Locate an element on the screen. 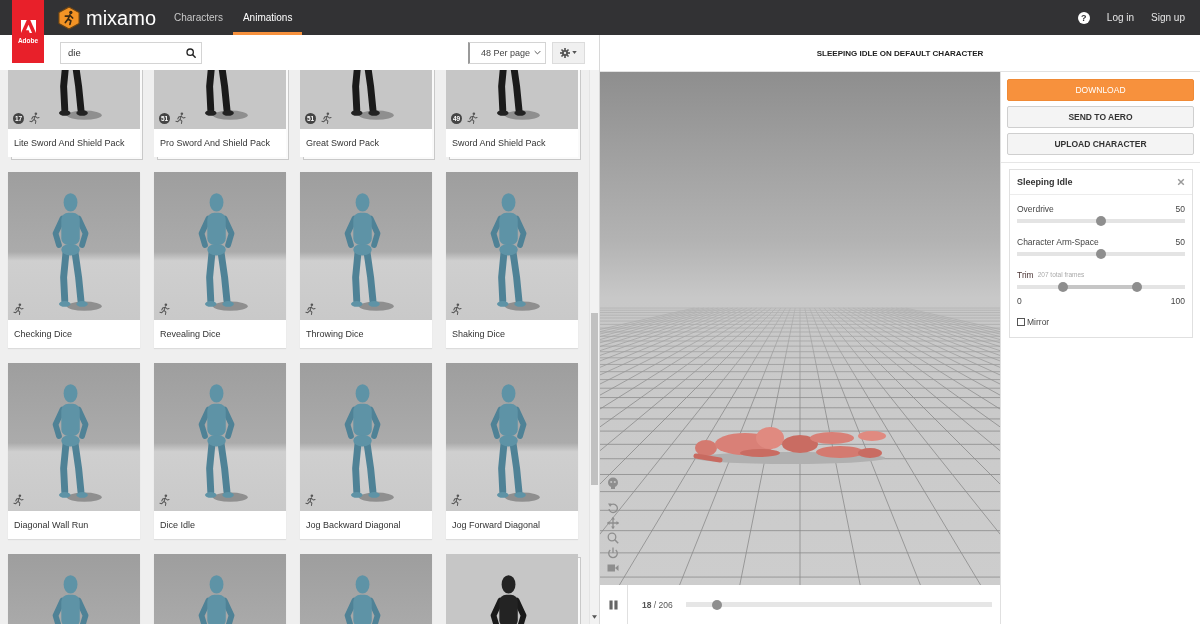 This screenshot has height=624, width=1200. animation-card: Diagonal Wall Run is located at coordinates (74, 451).